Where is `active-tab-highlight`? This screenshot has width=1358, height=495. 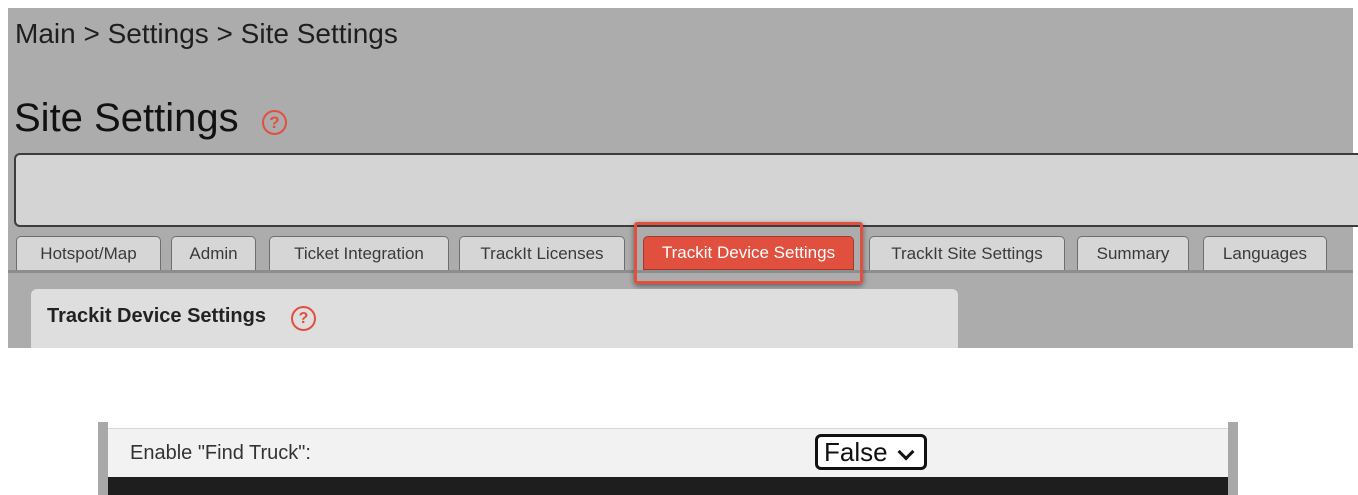 active-tab-highlight is located at coordinates (748, 253).